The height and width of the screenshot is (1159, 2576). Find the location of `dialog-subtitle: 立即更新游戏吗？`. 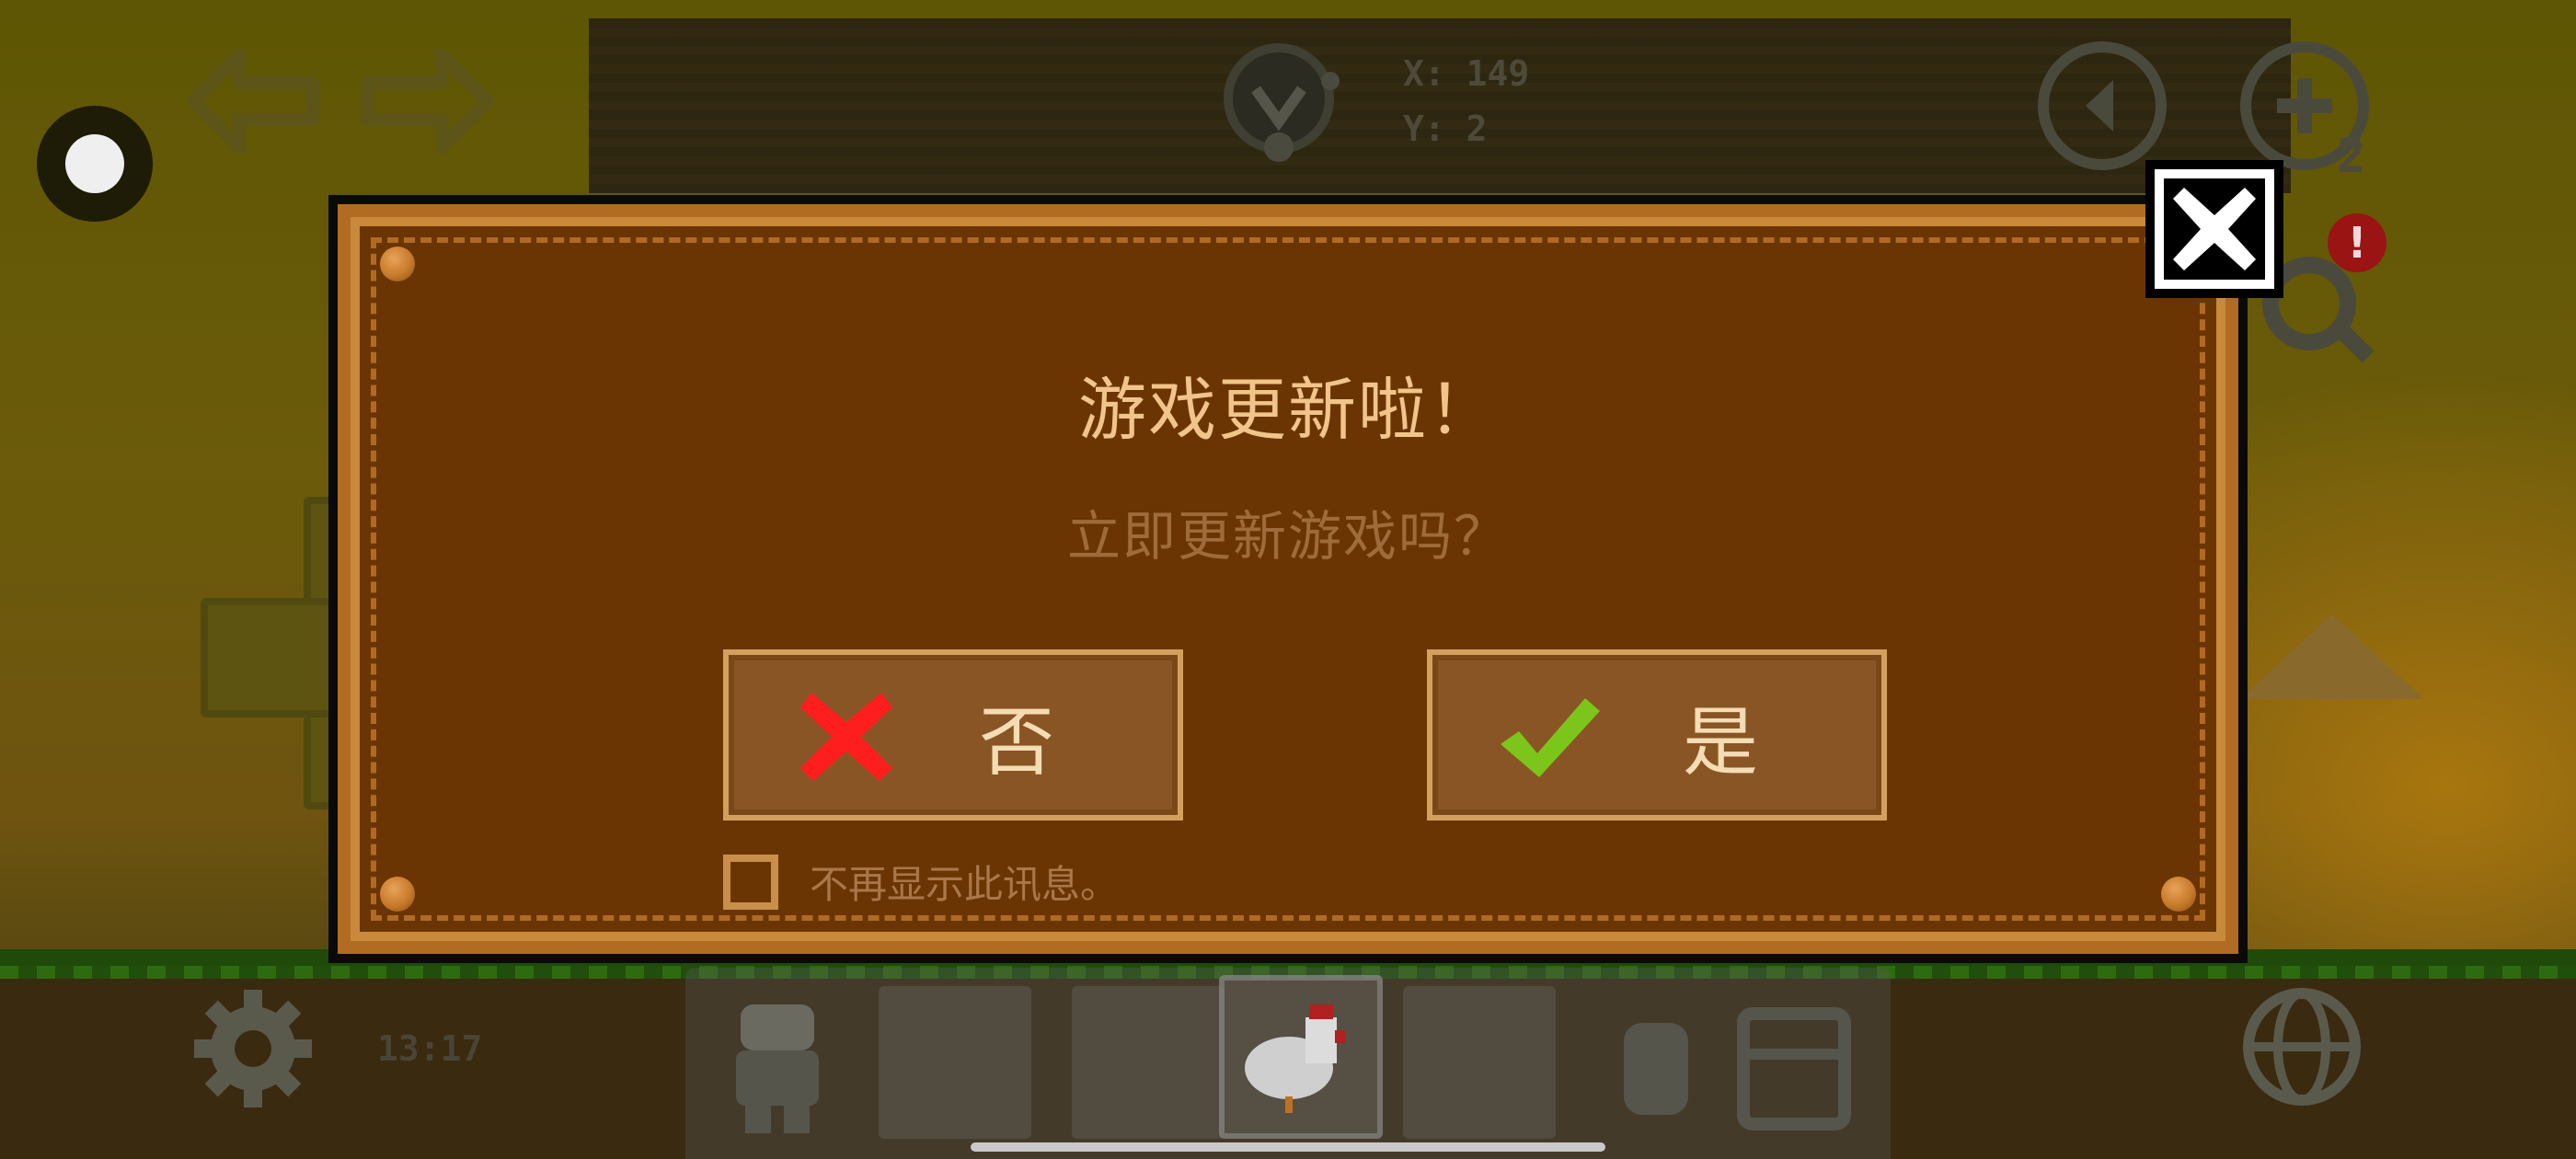

dialog-subtitle: 立即更新游戏吗？ is located at coordinates (1287, 536).